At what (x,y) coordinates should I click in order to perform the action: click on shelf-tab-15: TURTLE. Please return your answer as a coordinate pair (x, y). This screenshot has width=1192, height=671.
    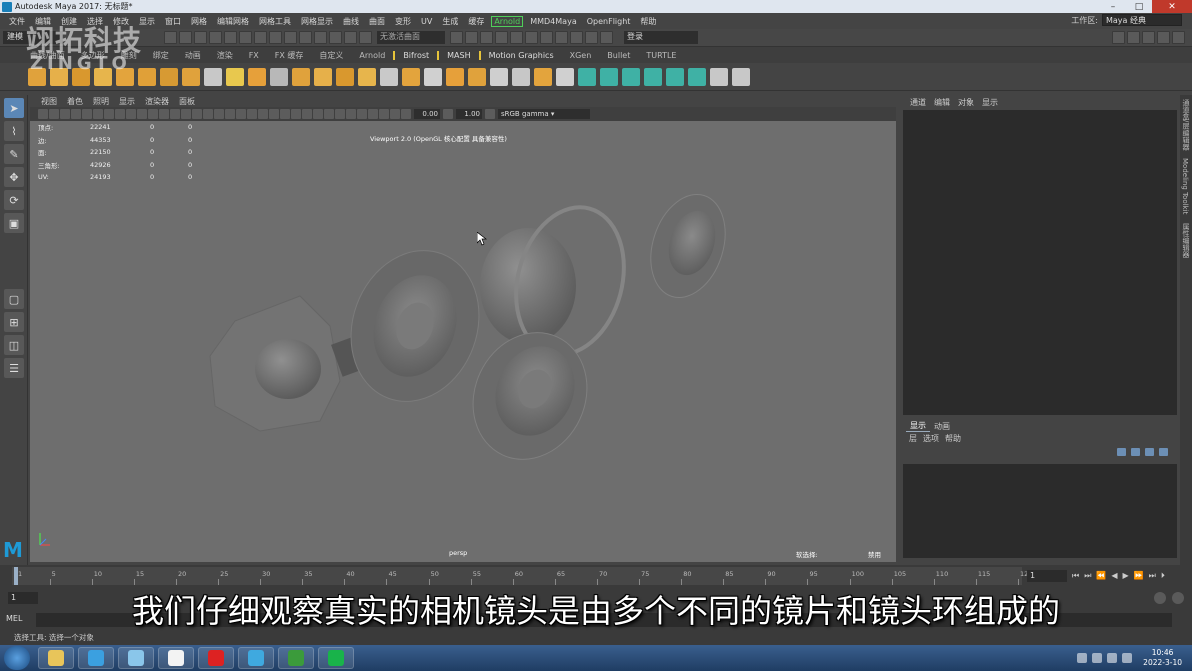
    Looking at the image, I should click on (661, 55).